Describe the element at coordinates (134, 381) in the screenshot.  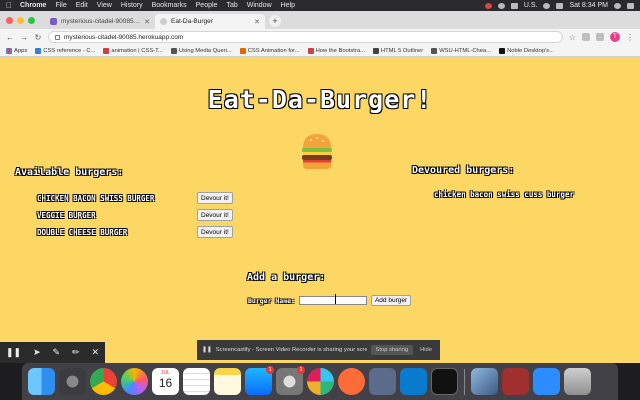
I see `photos-icon` at that location.